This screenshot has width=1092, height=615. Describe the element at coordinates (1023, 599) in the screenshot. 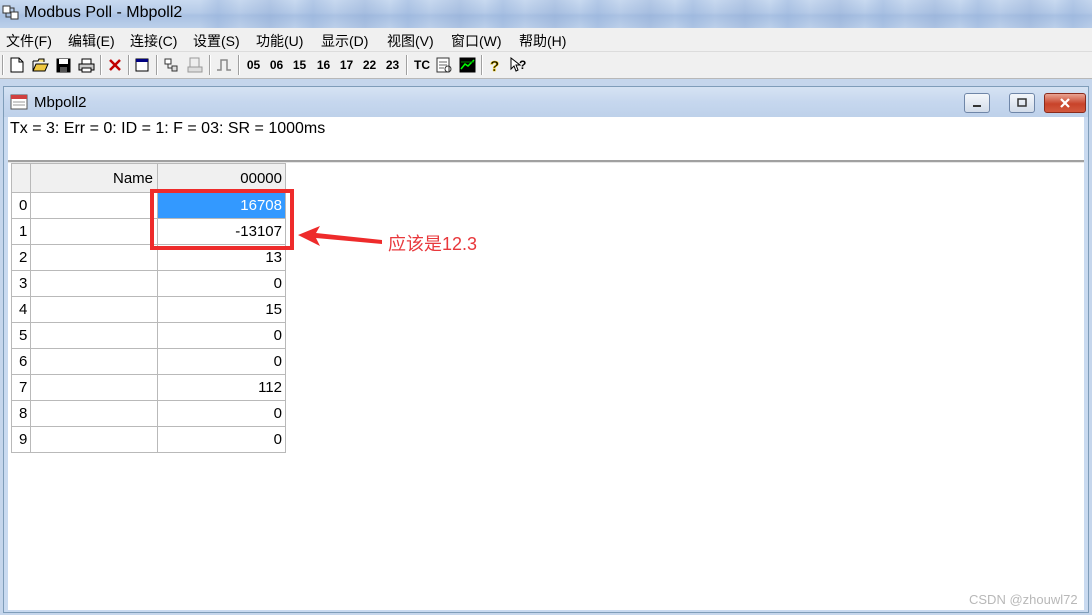

I see `watermark: CSDN @zhouwl72` at that location.